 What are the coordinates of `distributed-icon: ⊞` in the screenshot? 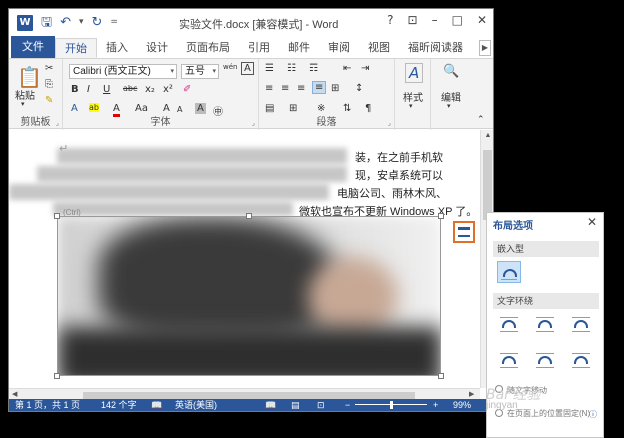 It's located at (335, 88).